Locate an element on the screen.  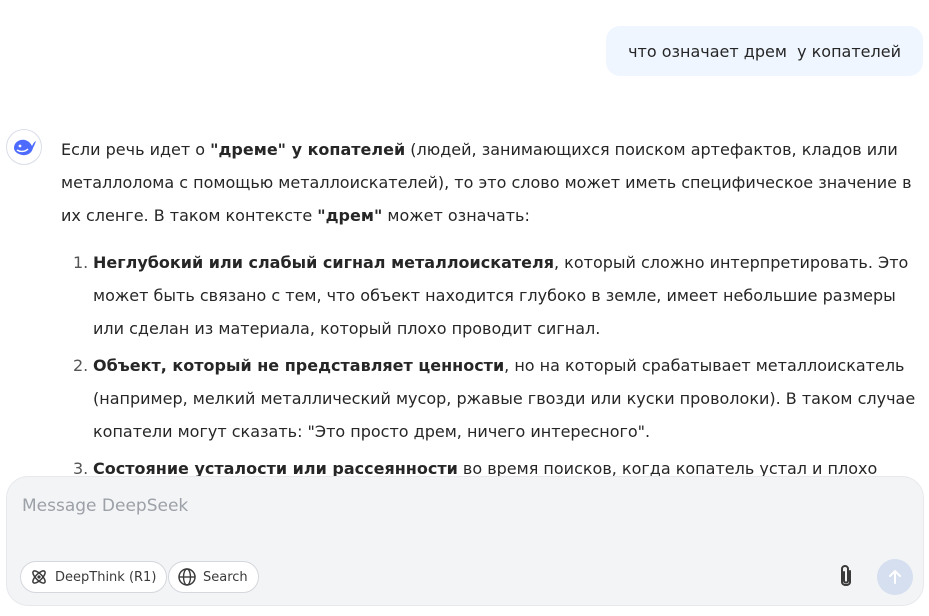
user-message-bubble: что означает дрем у копателей is located at coordinates (764, 51).